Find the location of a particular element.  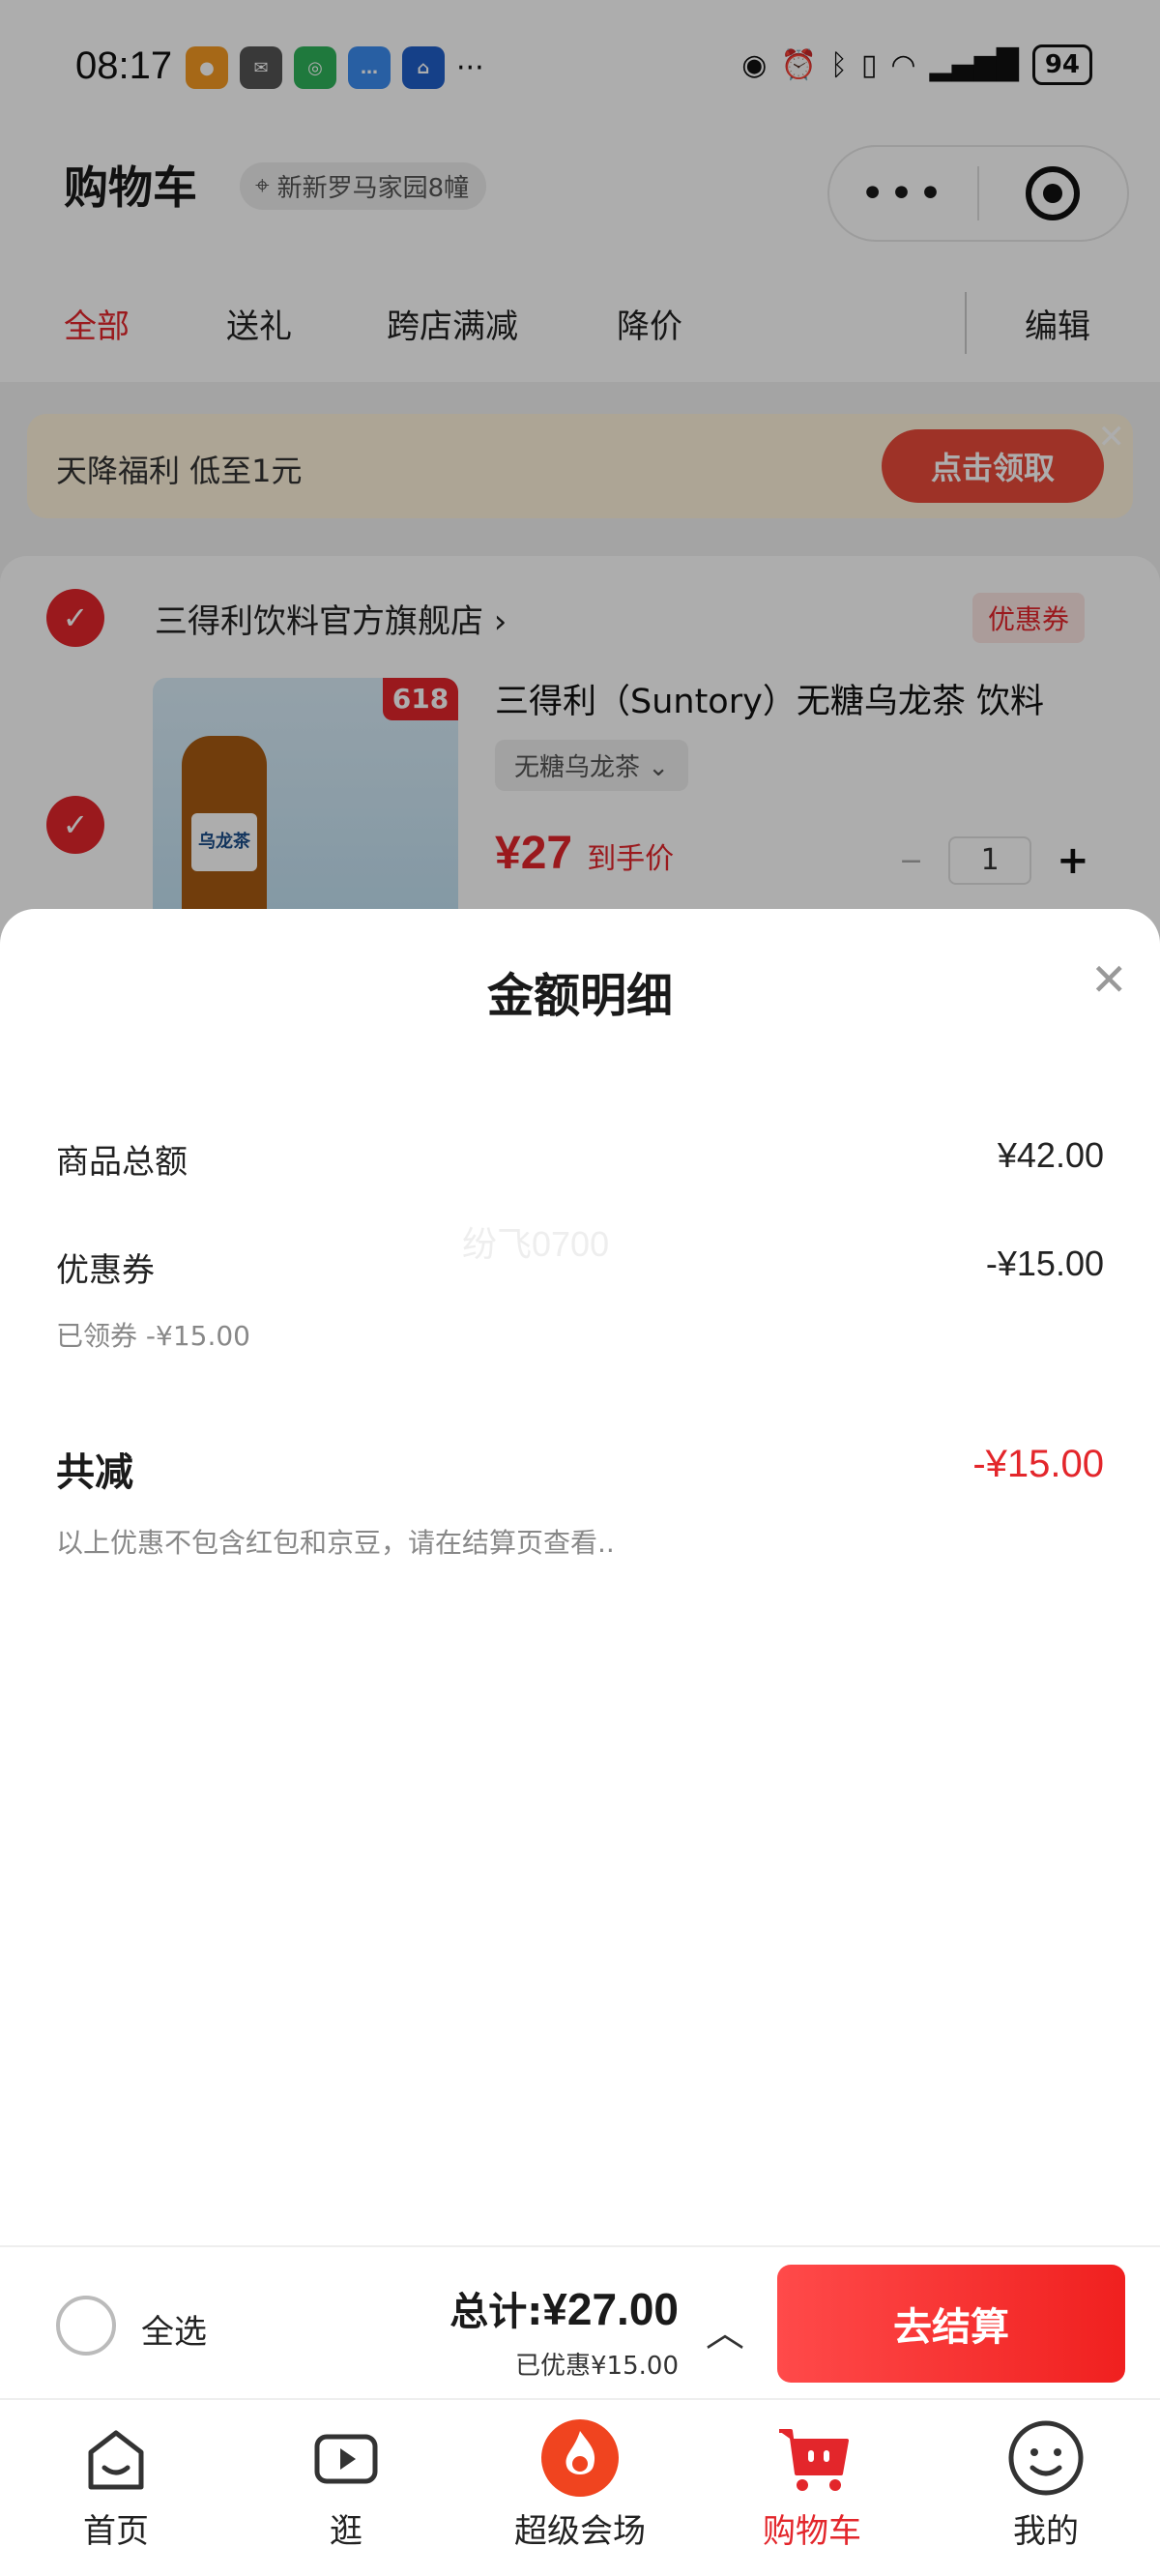

watermark: 纷飞0700 is located at coordinates (536, 1244).